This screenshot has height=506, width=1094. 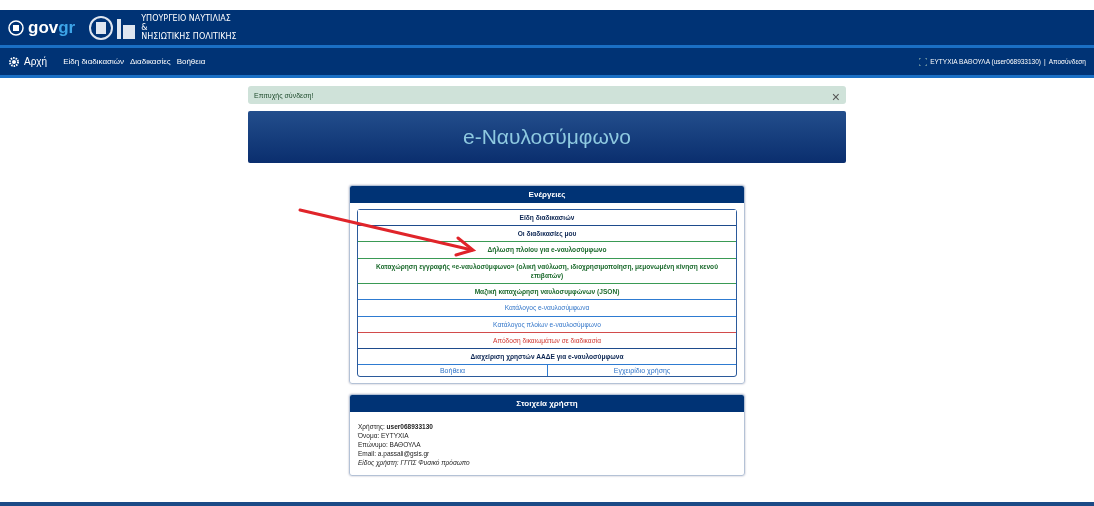 What do you see at coordinates (93, 61) in the screenshot?
I see `nav-link: Είδη διαδικασιών` at bounding box center [93, 61].